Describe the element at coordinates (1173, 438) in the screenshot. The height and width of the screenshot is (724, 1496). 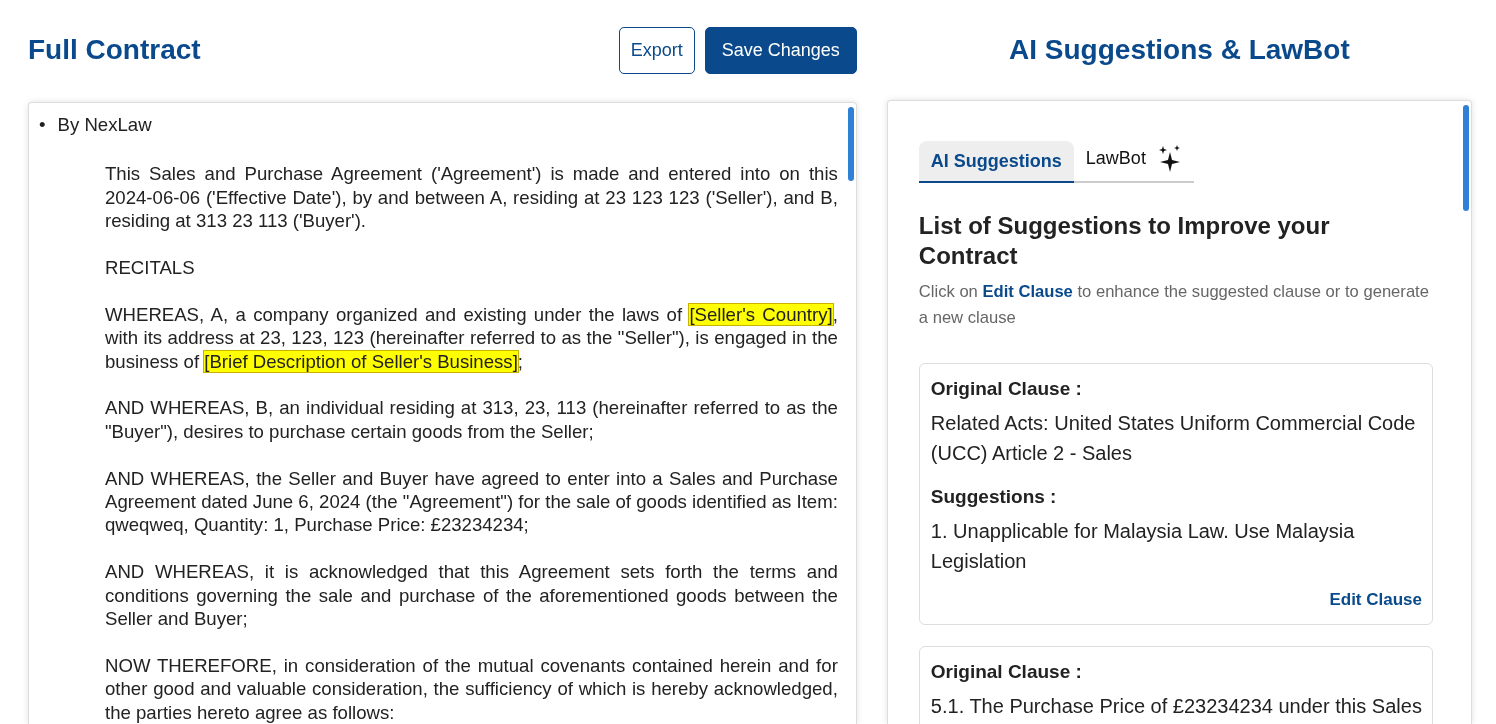
I see `clause-text: Related Acts: United States Uniform Commercial Code (UCC) Article 2 - Sales` at that location.